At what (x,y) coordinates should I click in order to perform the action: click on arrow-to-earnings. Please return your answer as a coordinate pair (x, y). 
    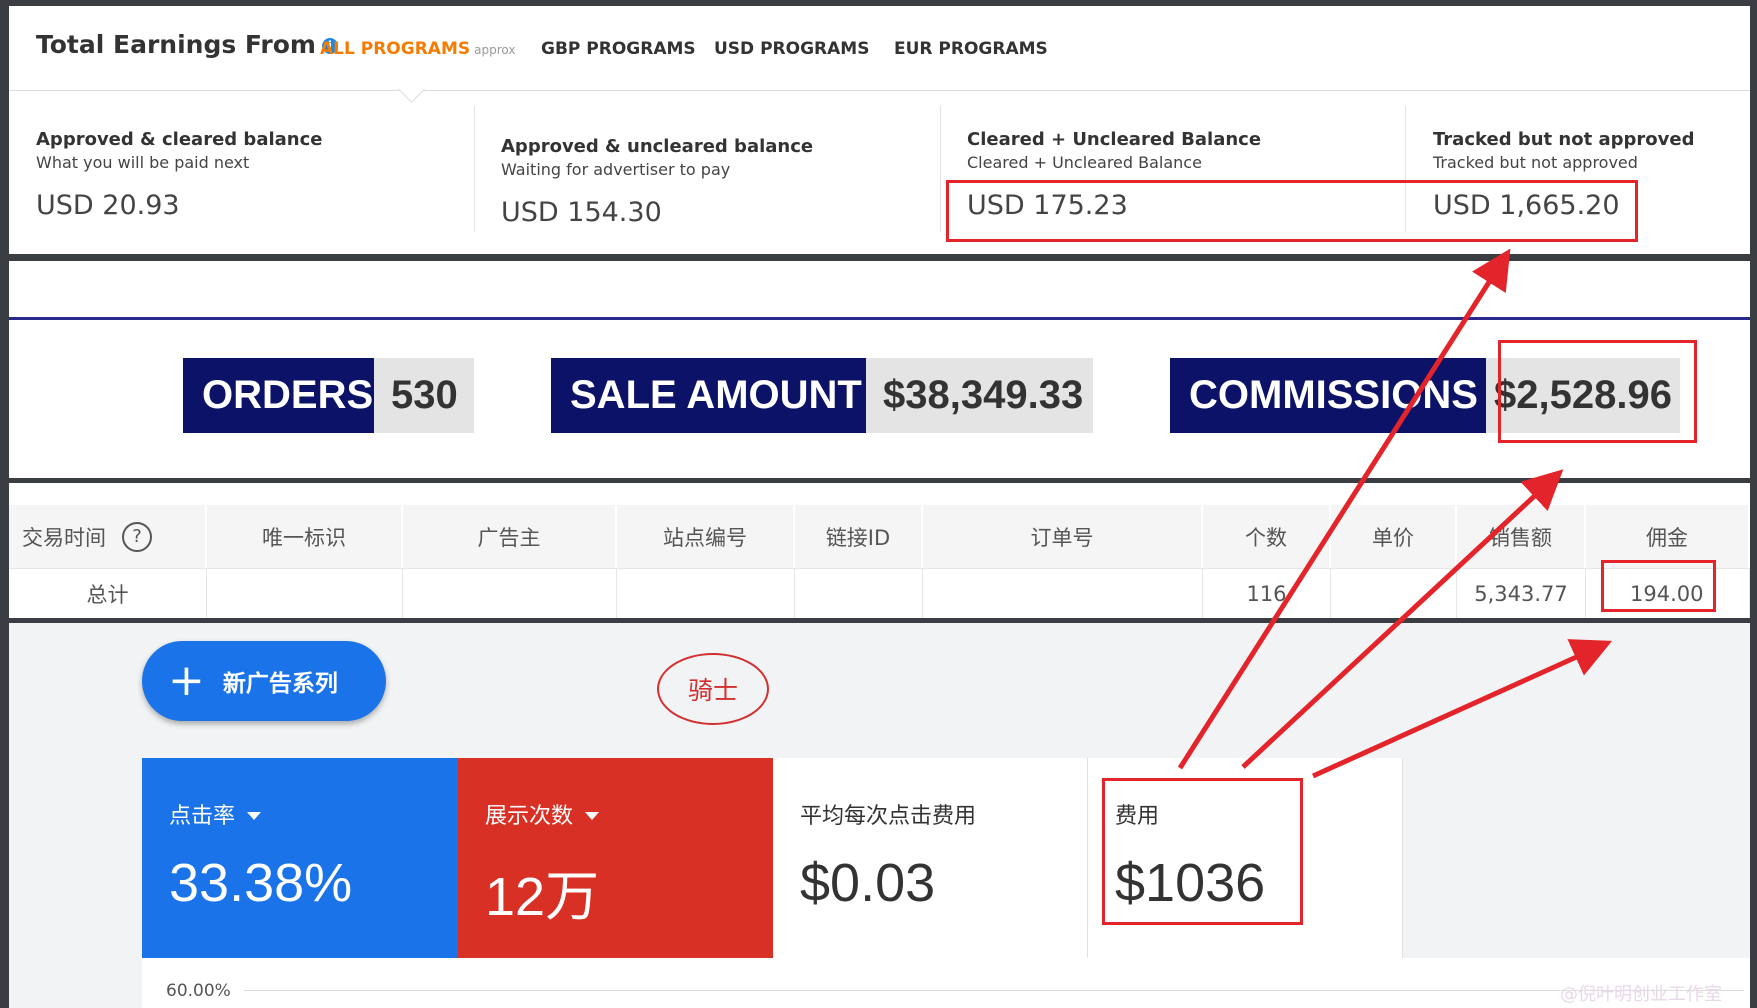
    Looking at the image, I should click on (1344, 509).